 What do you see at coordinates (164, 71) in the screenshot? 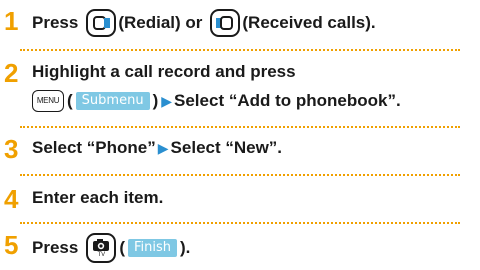
I see `step-2-line-1: Highlight a call record and press` at bounding box center [164, 71].